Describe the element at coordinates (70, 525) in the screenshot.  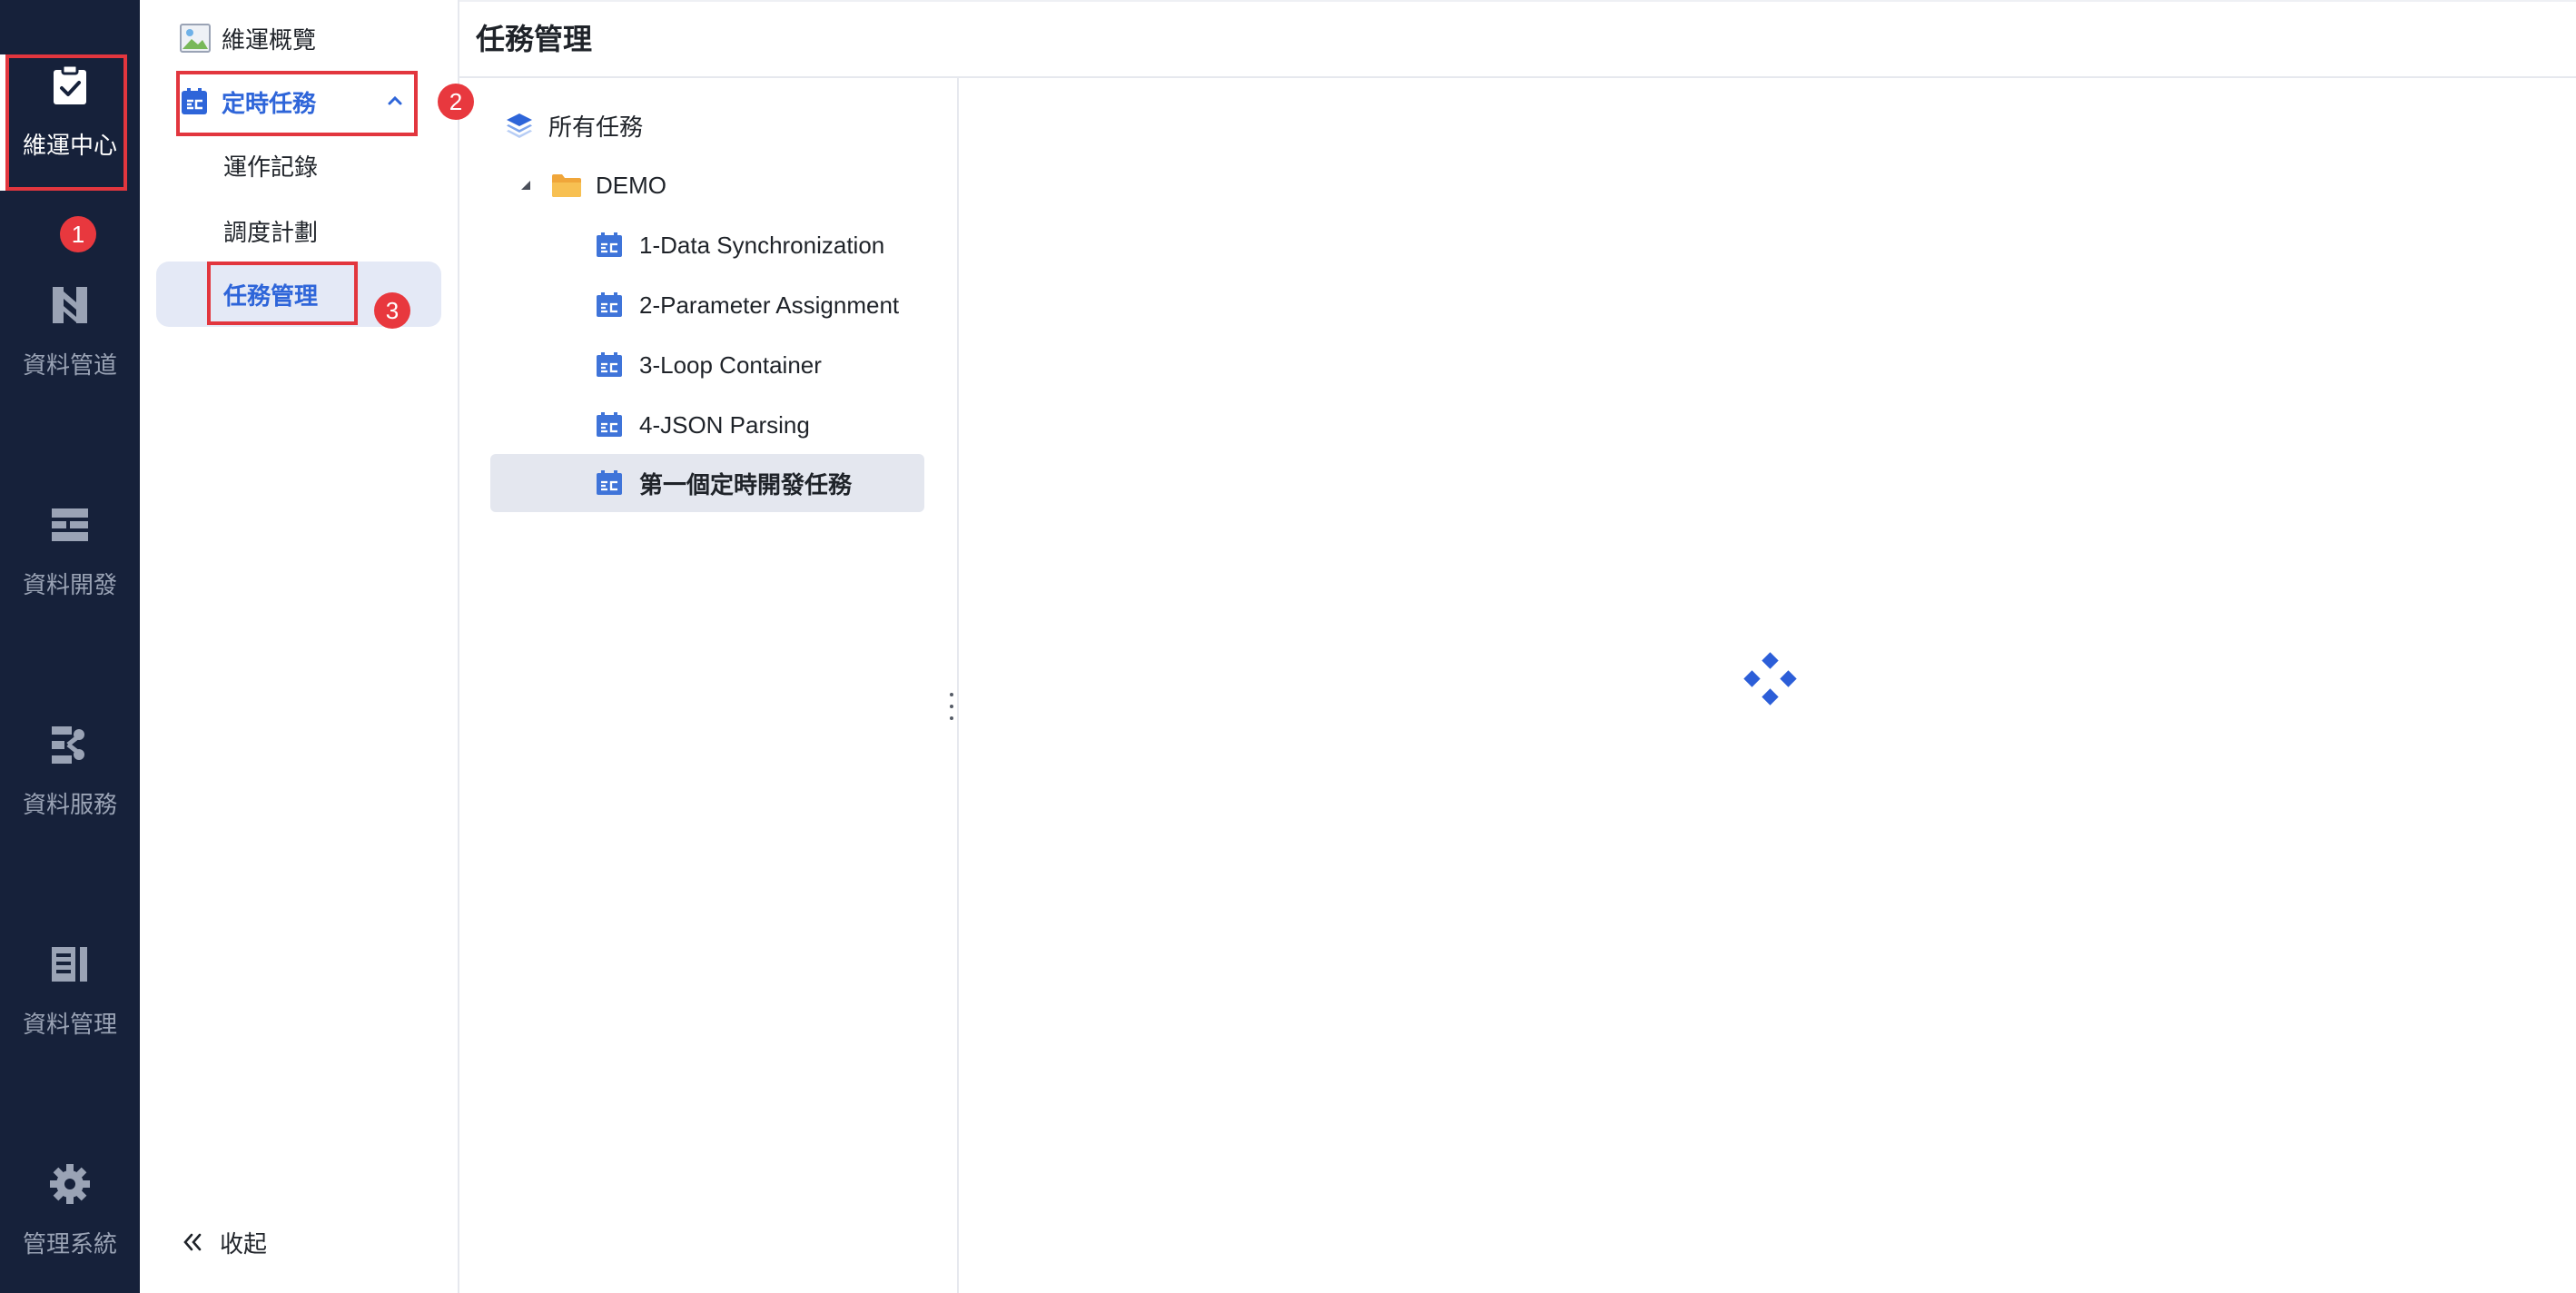
I see `data-dev-icon` at that location.